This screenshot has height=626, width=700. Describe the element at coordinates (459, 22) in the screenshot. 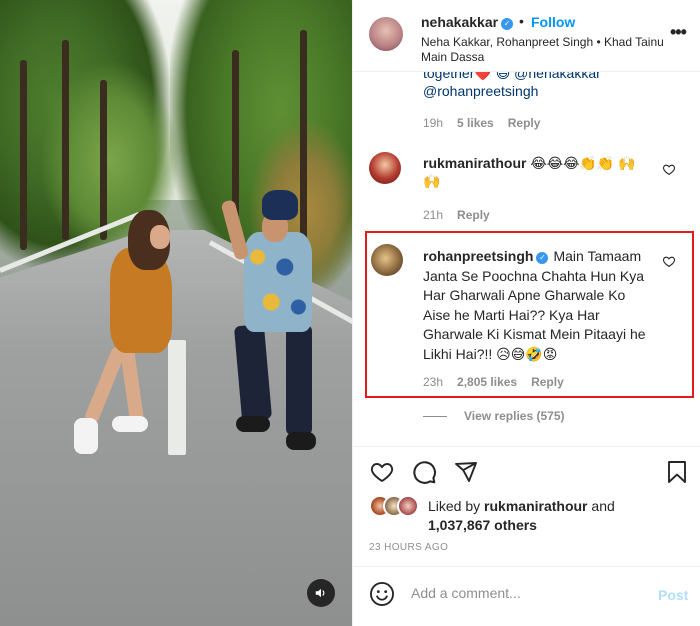

I see `post-username-text: nehakakkar` at that location.